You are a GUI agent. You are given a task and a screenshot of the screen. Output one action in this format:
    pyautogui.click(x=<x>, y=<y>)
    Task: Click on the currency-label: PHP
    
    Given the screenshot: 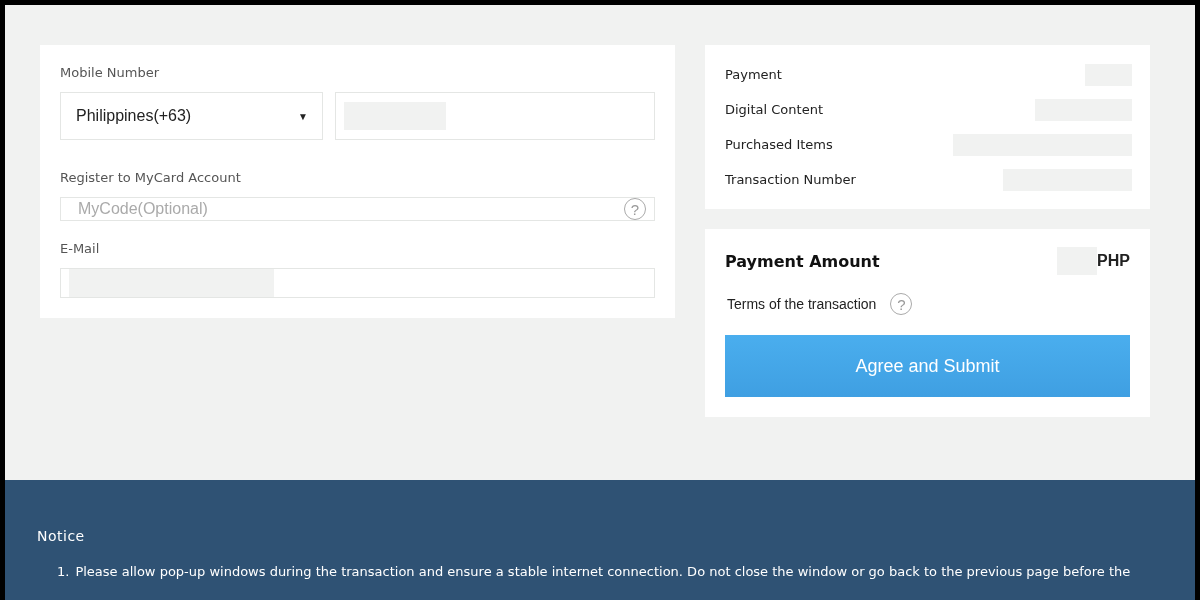 What is the action you would take?
    pyautogui.click(x=1113, y=261)
    